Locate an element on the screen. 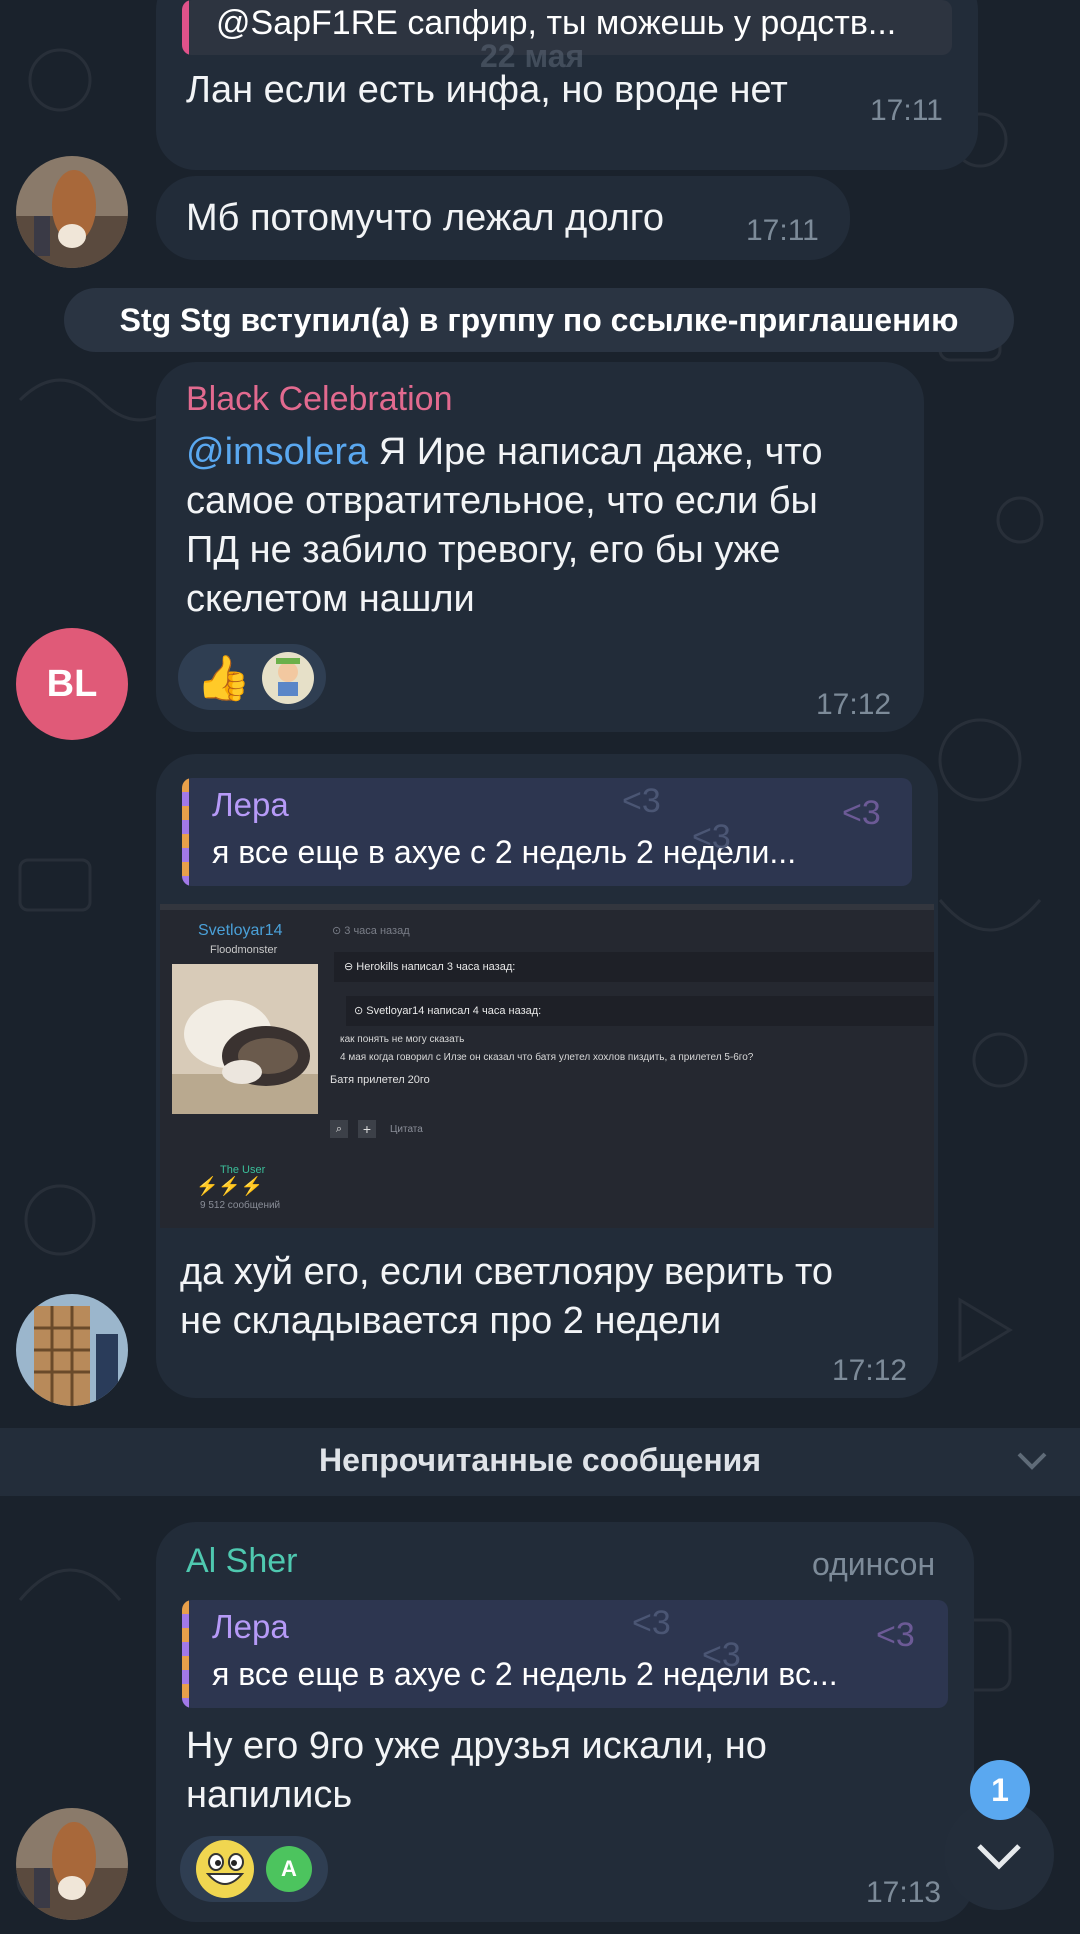 This screenshot has height=1934, width=1080. forum-user-subtitle: Floodmonster is located at coordinates (244, 950).